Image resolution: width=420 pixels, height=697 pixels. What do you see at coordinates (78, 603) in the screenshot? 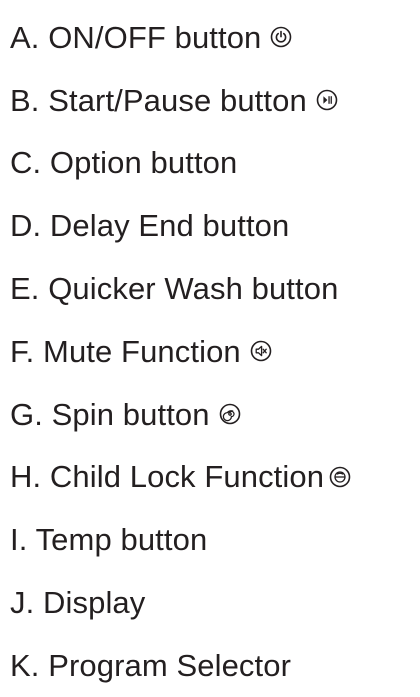
I see `legend-label-display: J. Display` at bounding box center [78, 603].